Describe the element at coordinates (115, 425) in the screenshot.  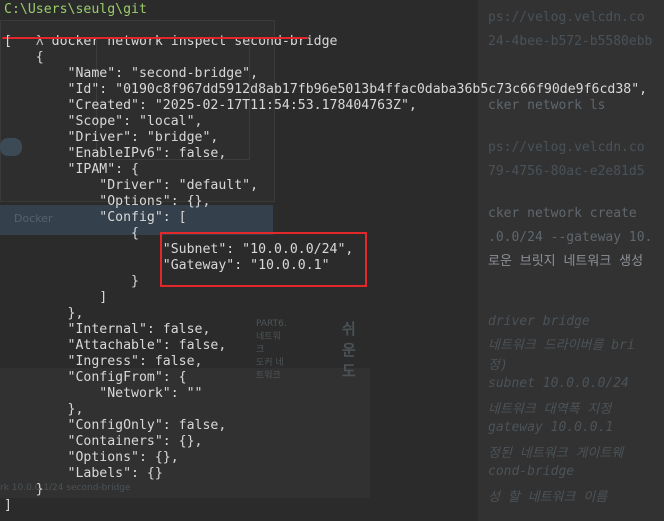
I see `output-line: "ConfigOnly": false,` at that location.